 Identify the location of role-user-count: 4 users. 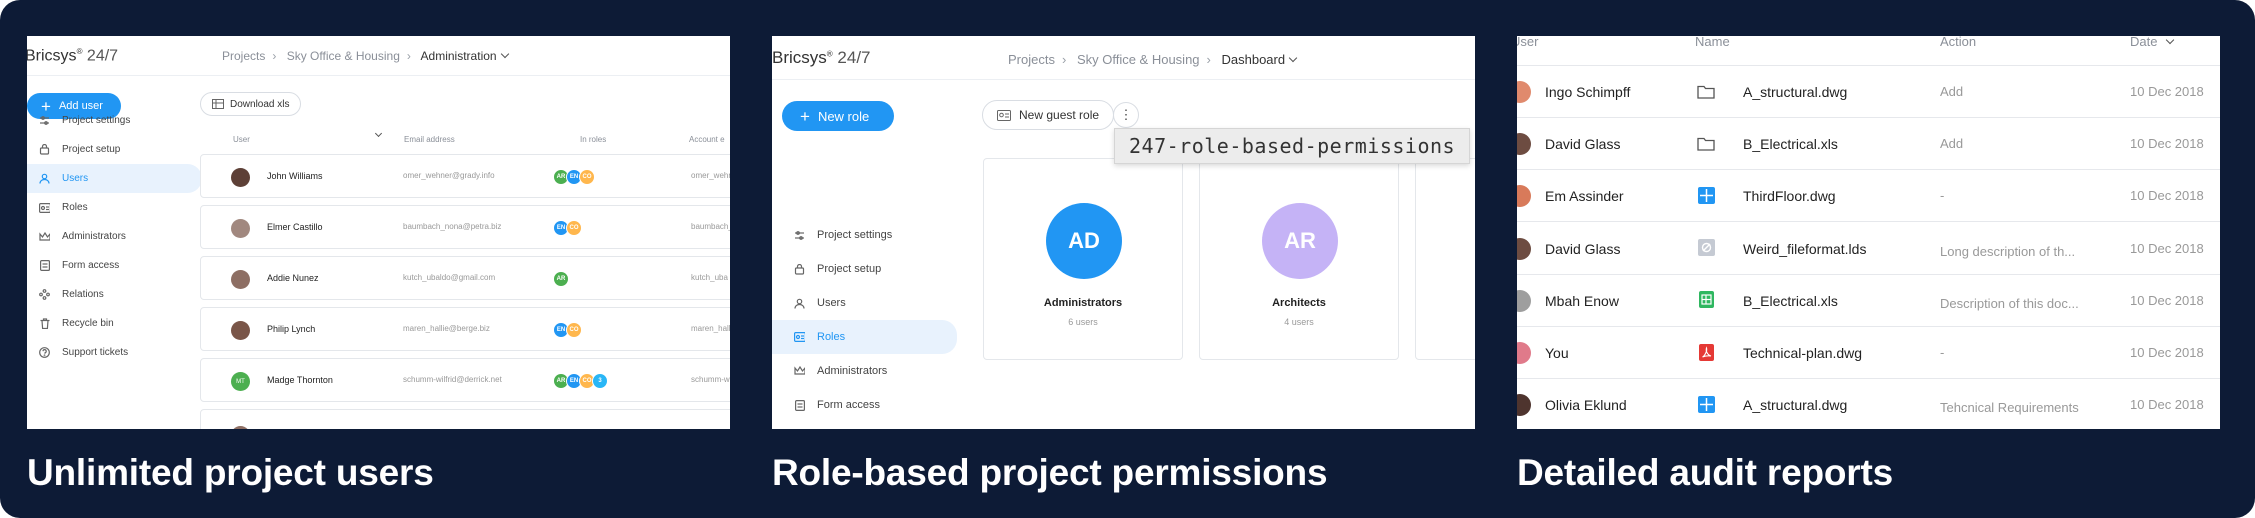
(1299, 322).